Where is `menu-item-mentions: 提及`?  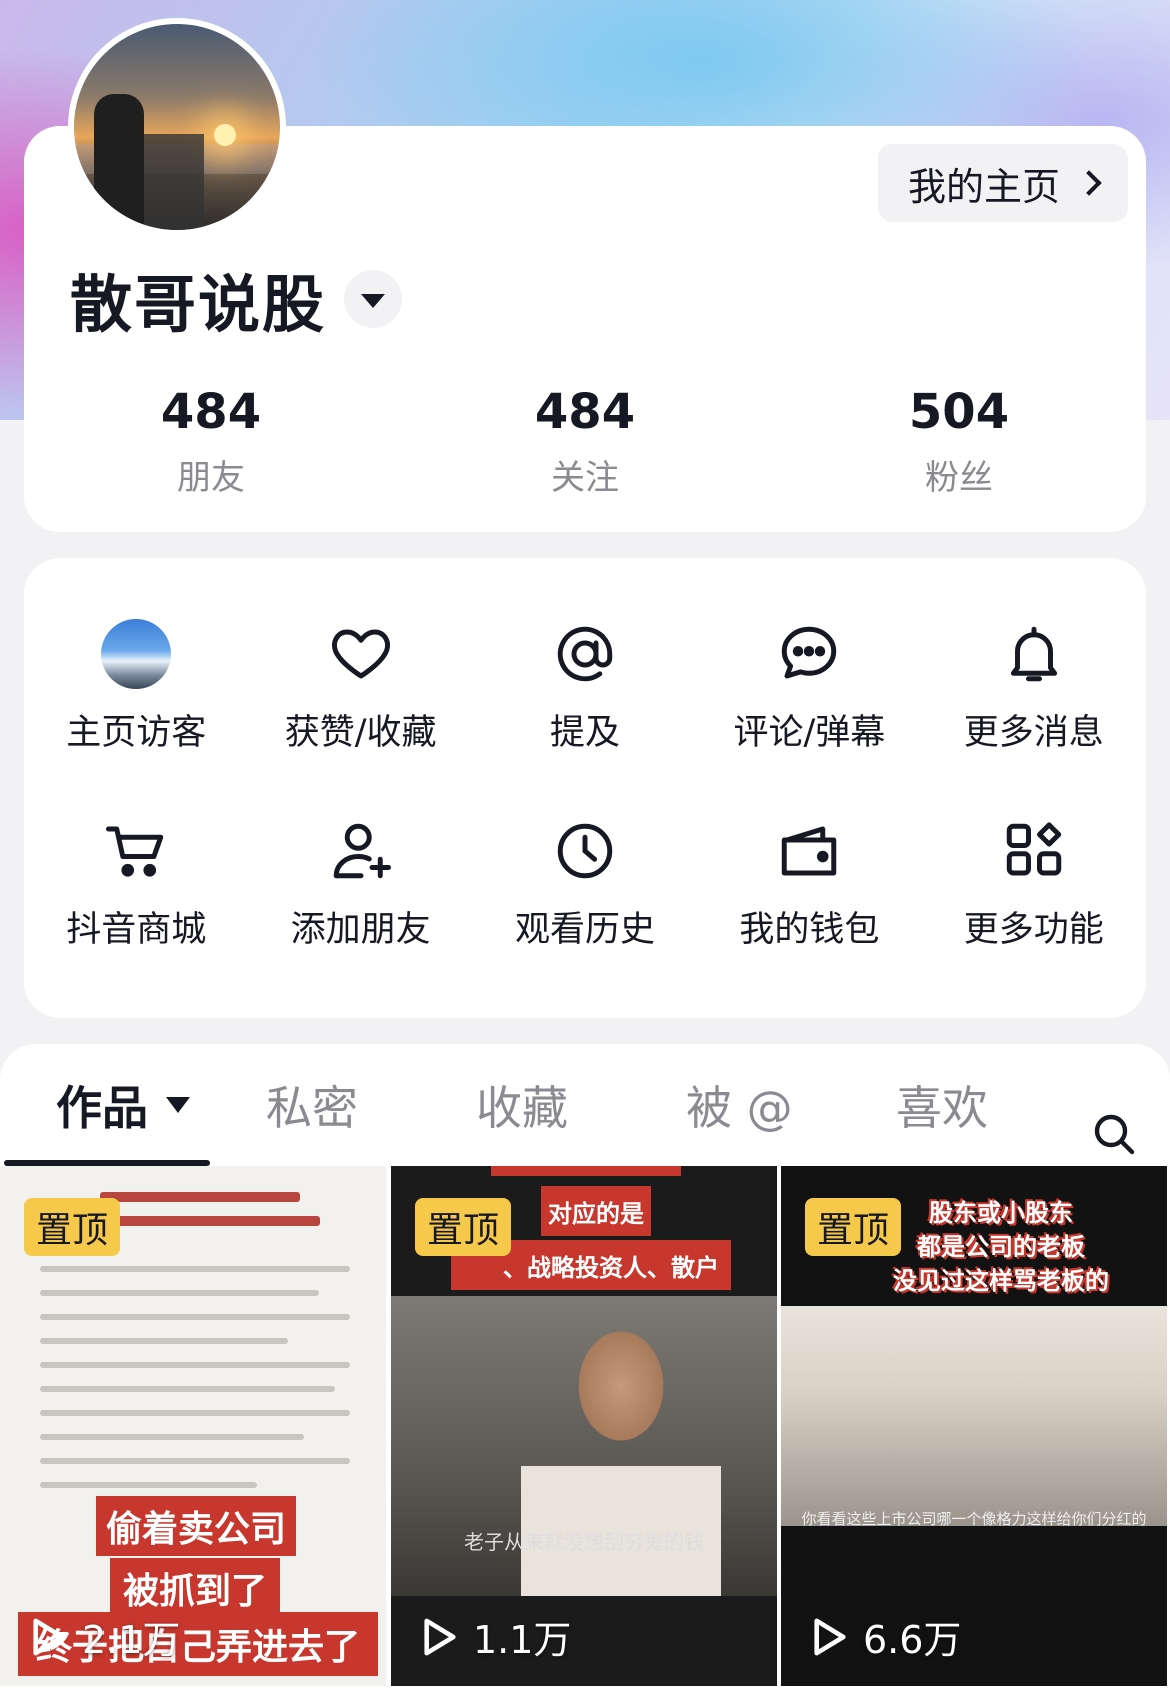 menu-item-mentions: 提及 is located at coordinates (585, 686).